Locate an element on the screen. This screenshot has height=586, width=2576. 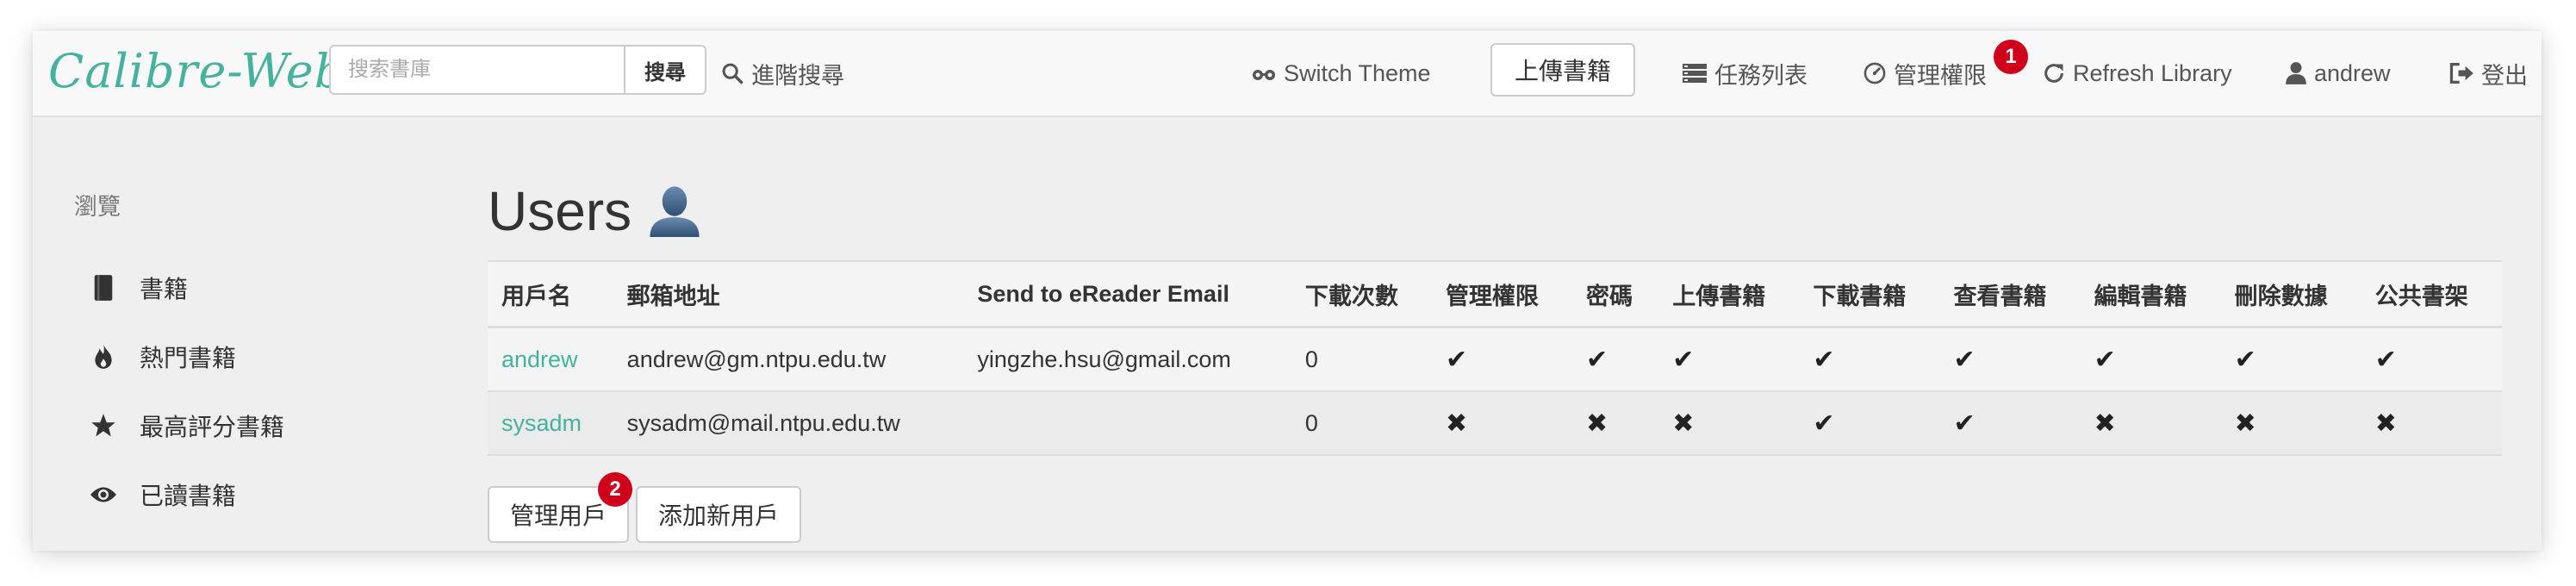
admin-link: 管理權限 is located at coordinates (1925, 73).